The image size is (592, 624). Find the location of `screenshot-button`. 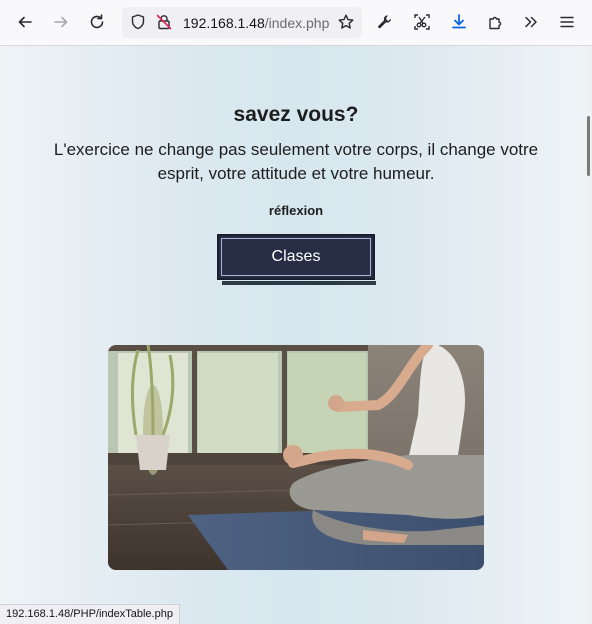

screenshot-button is located at coordinates (422, 22).